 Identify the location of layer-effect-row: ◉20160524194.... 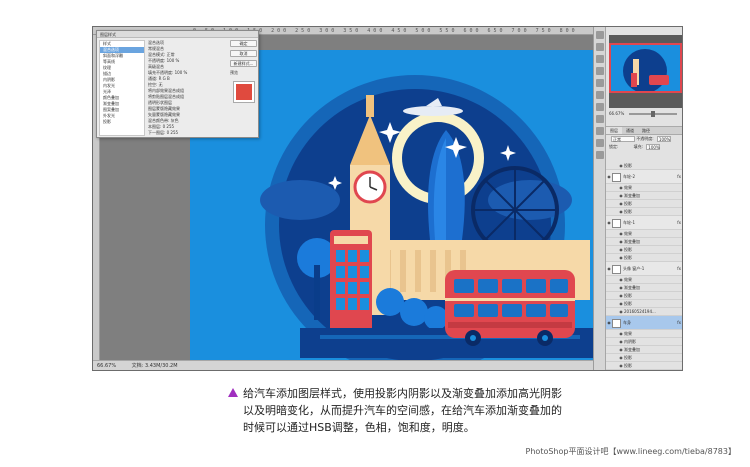
(644, 312).